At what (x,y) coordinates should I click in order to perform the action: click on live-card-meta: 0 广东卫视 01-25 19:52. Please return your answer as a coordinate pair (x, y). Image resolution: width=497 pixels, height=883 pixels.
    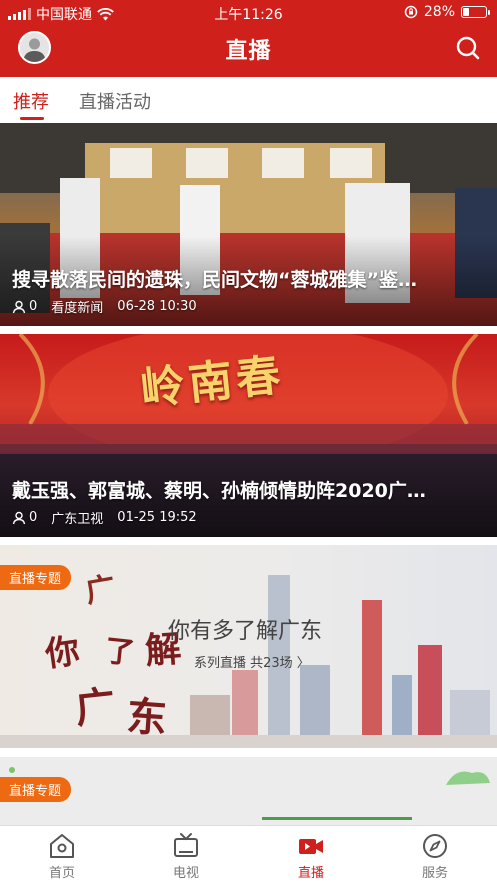
    Looking at the image, I should click on (104, 517).